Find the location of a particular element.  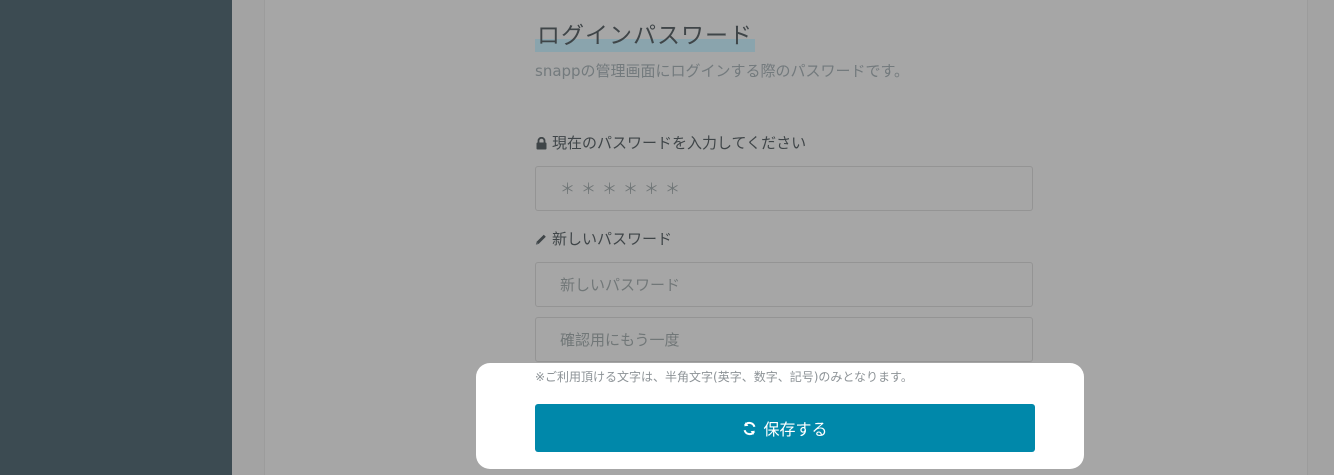

new-password-label: 新しいパスワード is located at coordinates (603, 239).